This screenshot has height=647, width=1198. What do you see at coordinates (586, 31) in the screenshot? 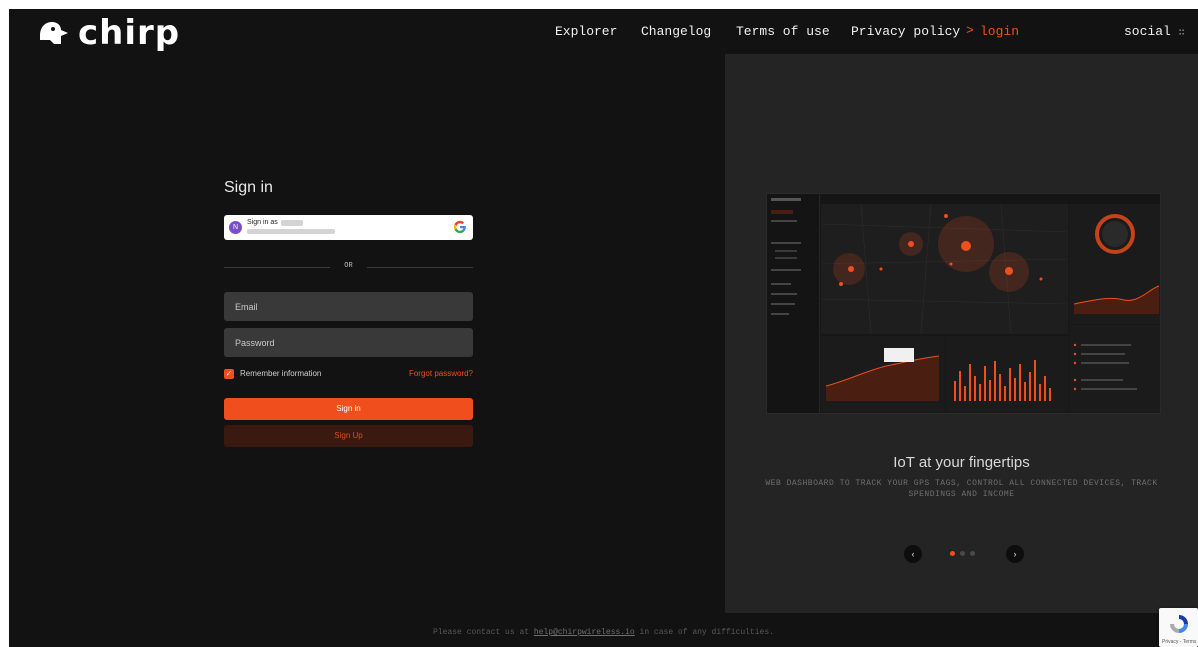
I see `nav-explorer: Explorer` at bounding box center [586, 31].